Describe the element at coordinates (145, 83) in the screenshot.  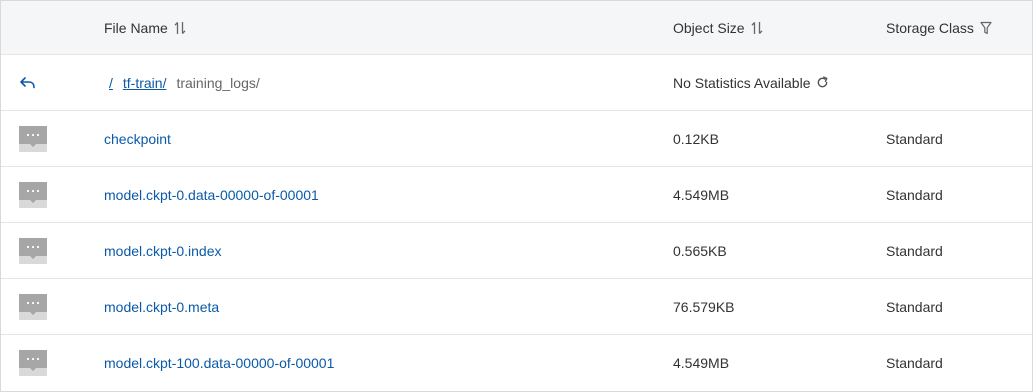
I see `breadcrumb-folder-link: tf-train/` at that location.